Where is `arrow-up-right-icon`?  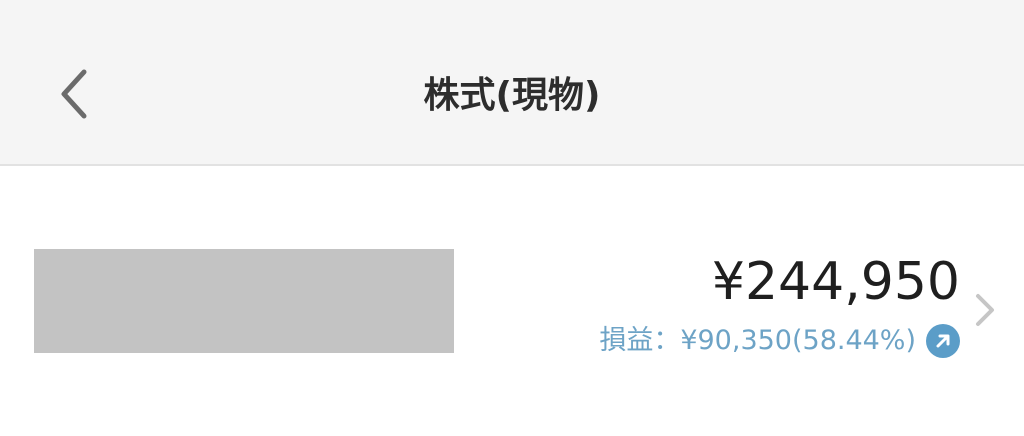
arrow-up-right-icon is located at coordinates (943, 341).